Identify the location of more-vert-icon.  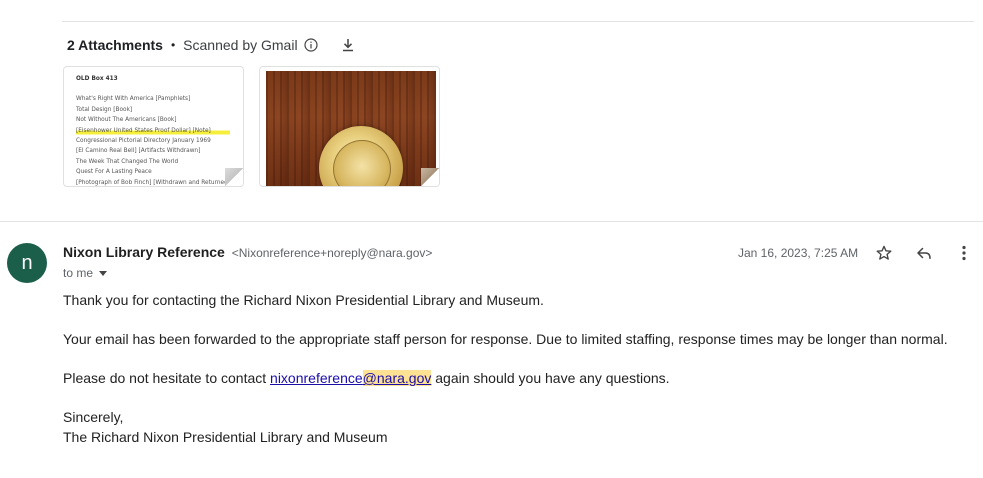
(964, 253).